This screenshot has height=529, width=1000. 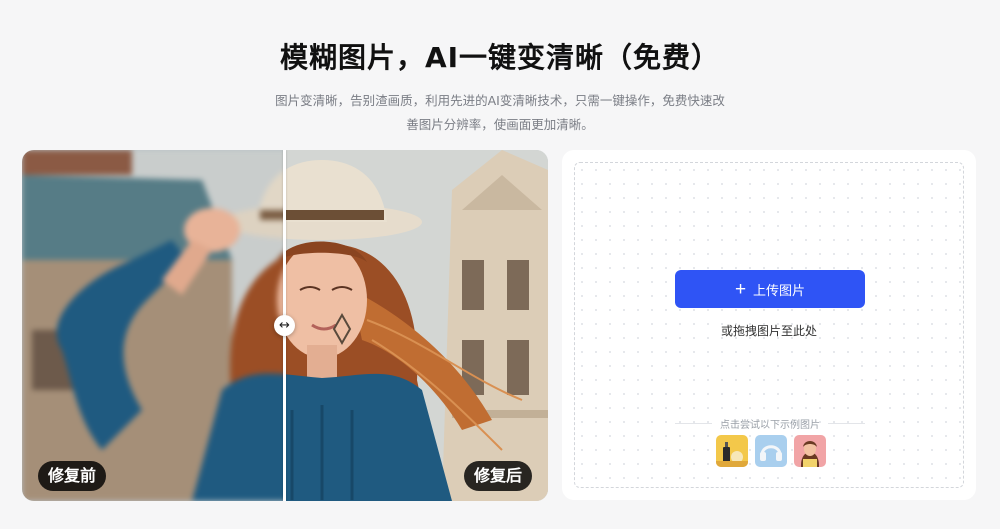 I want to click on compare-drag-handle: ↔, so click(x=284, y=325).